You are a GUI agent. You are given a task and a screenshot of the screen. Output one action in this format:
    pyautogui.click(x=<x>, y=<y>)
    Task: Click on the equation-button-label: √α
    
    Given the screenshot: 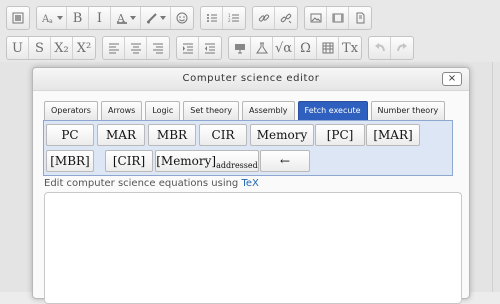 What is the action you would take?
    pyautogui.click(x=284, y=48)
    